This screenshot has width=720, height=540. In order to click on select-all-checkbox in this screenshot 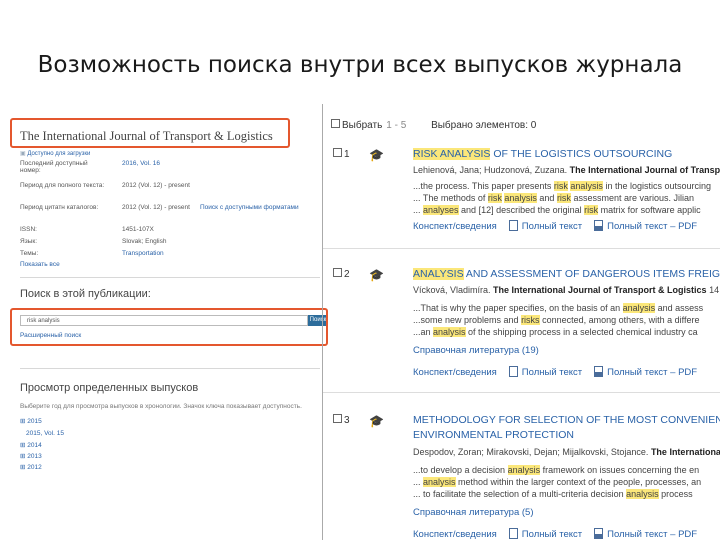, I will do `click(335, 123)`.